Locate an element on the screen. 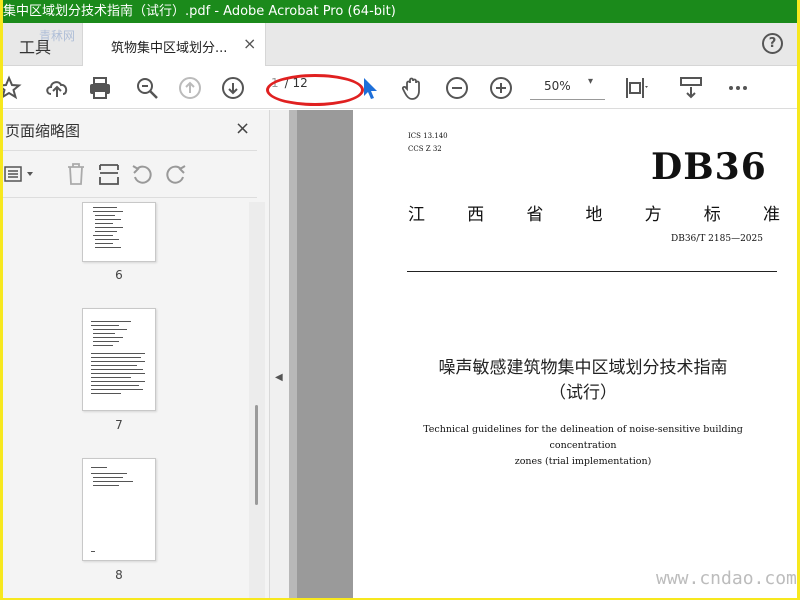 This screenshot has width=800, height=600. rotate-right-icon is located at coordinates (176, 174).